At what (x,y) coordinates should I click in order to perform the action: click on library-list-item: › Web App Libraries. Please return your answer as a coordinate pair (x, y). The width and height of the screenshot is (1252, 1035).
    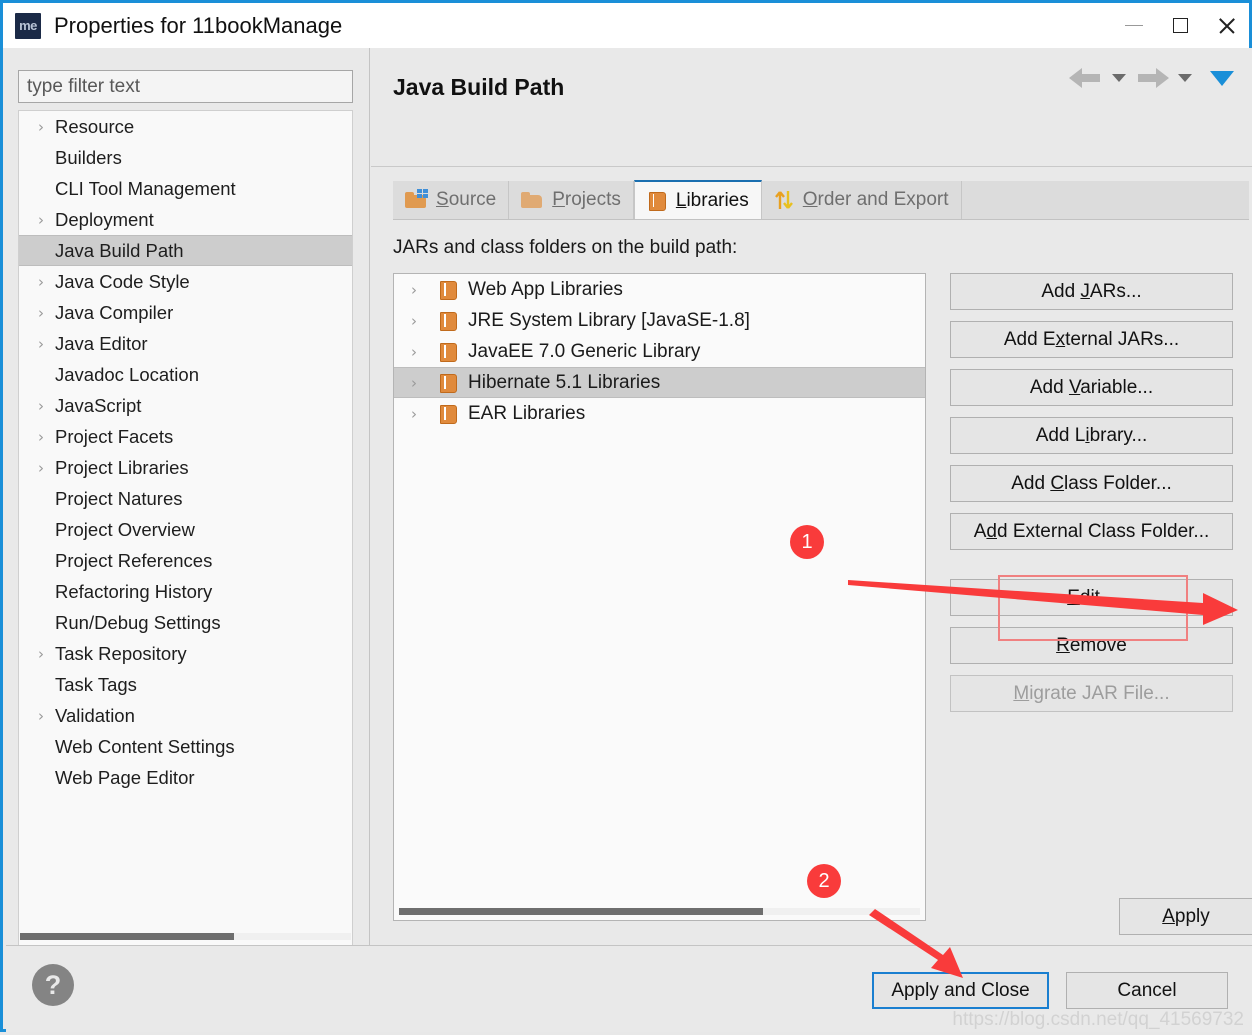
    Looking at the image, I should click on (659, 289).